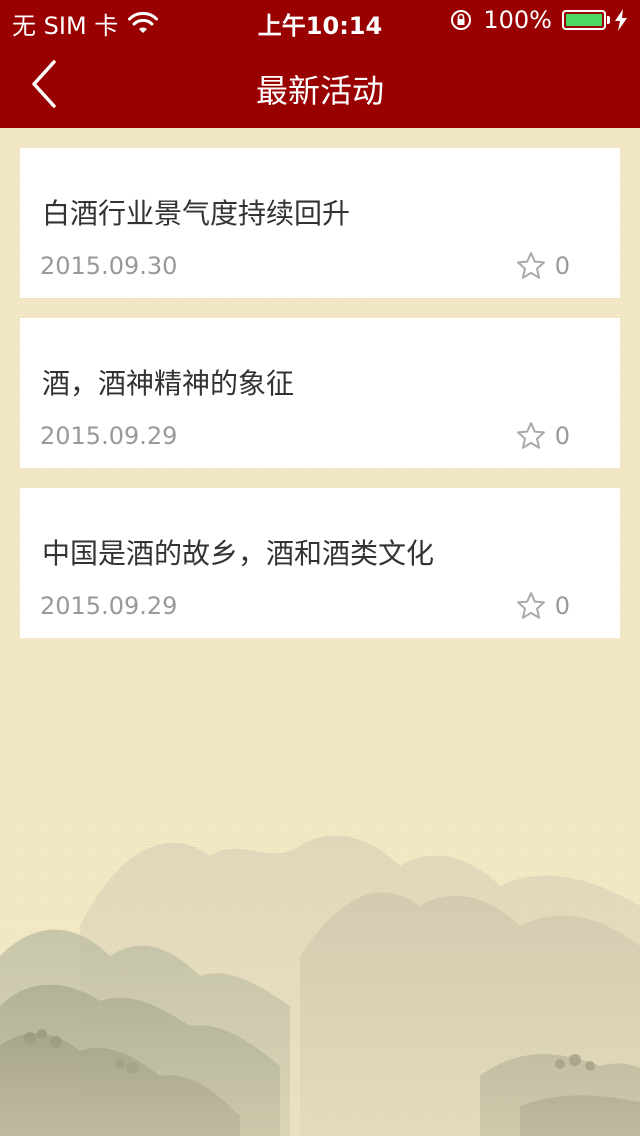 This screenshot has width=640, height=1136. Describe the element at coordinates (517, 20) in the screenshot. I see `battery-percent: 100%` at that location.